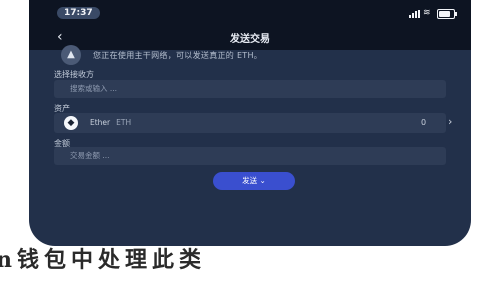  I want to click on recipient-label: 选择接收方, so click(74, 74).